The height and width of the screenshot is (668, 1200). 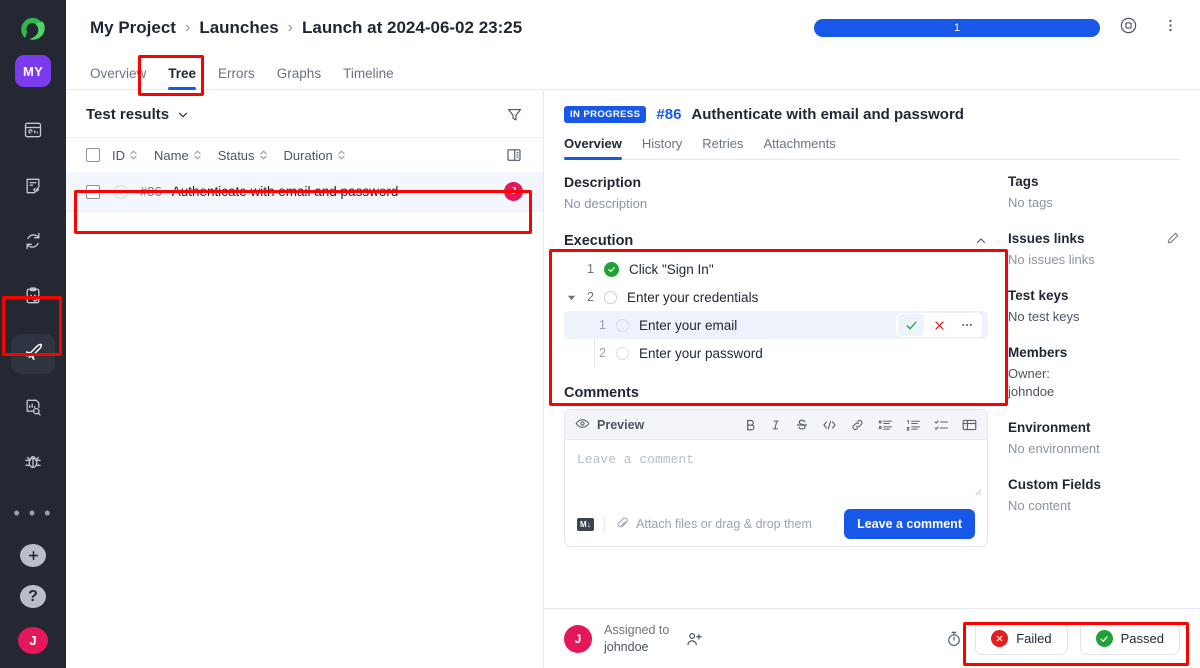 I want to click on tab-attachments: Attachments, so click(x=799, y=147).